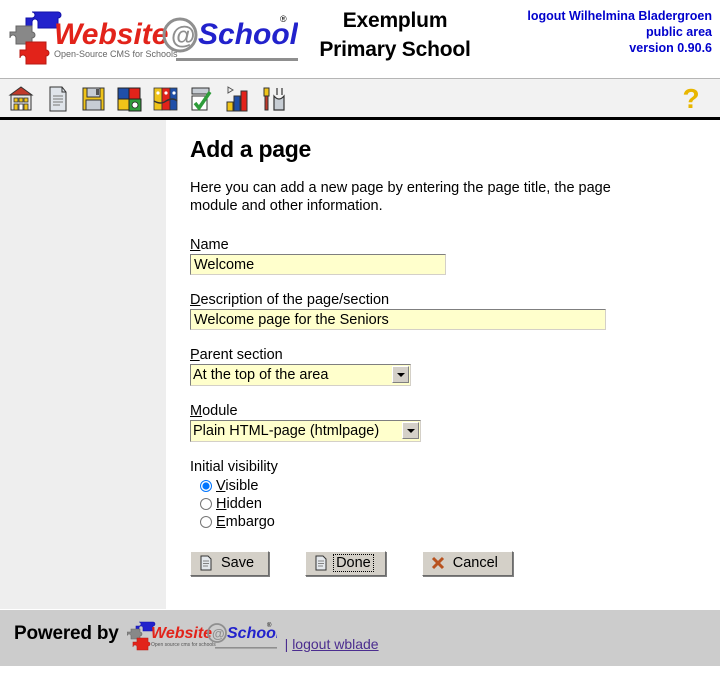  Describe the element at coordinates (221, 486) in the screenshot. I see `visible-accesskey: V` at that location.